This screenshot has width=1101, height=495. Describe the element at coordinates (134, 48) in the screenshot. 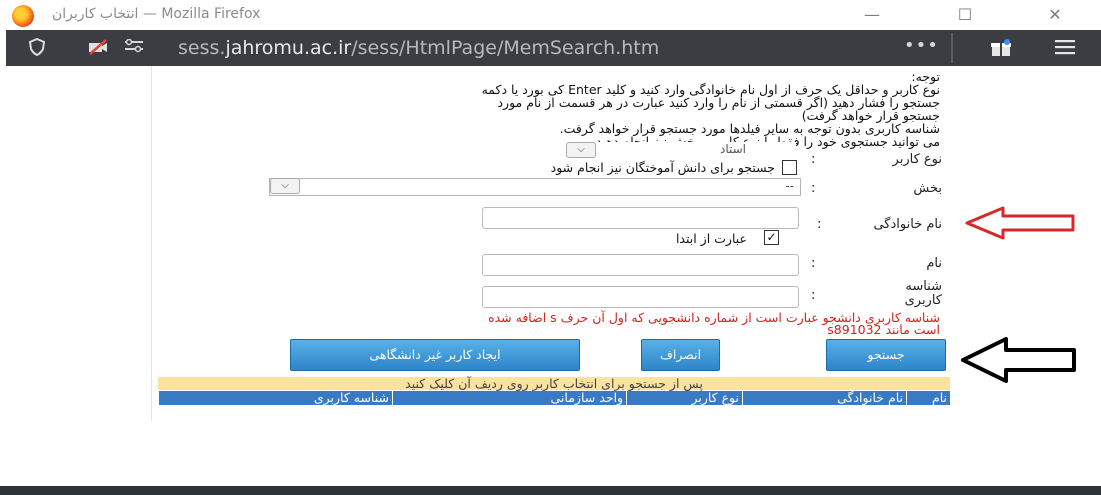

I see `permissions-icon` at that location.